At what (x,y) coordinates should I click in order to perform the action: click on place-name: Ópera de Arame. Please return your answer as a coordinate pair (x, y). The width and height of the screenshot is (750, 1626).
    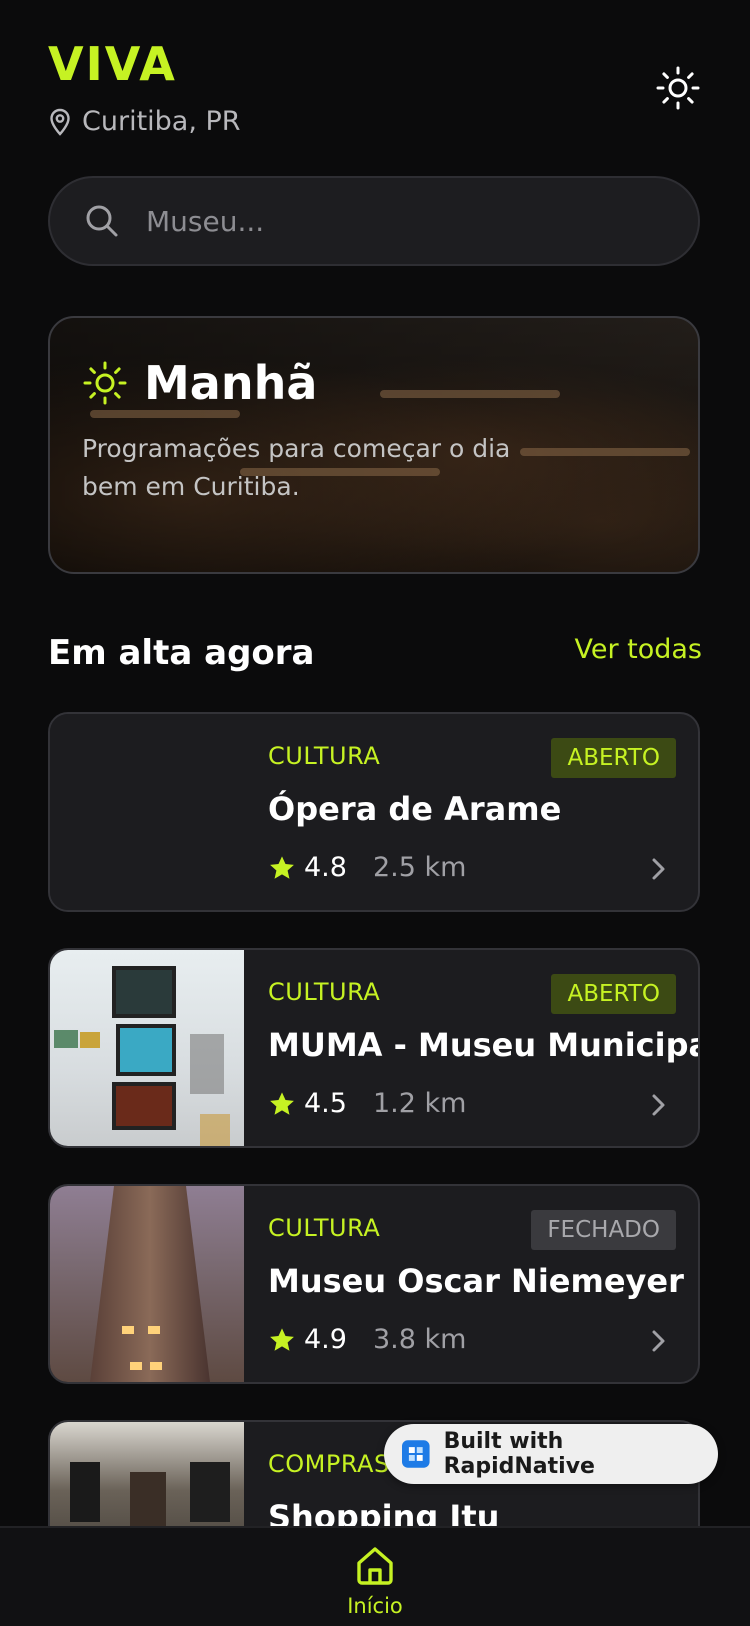
    Looking at the image, I should click on (415, 809).